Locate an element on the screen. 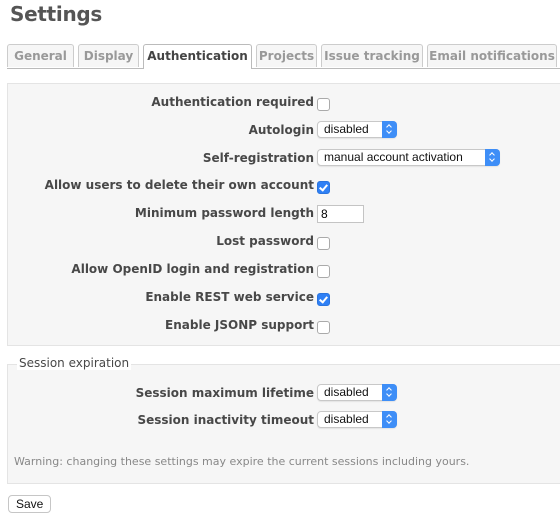 This screenshot has height=530, width=560. jsonp-row: Enable JSONP support is located at coordinates (284, 326).